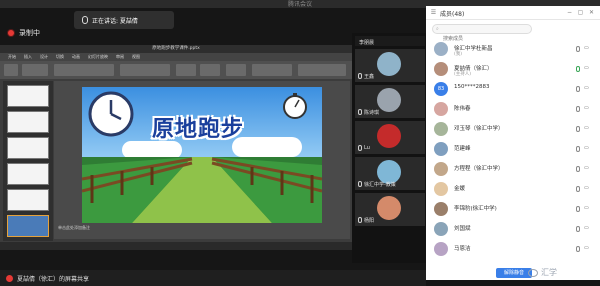 The image size is (600, 286). I want to click on member-row: 方程程（徐汇中学） ▭, so click(513, 169).